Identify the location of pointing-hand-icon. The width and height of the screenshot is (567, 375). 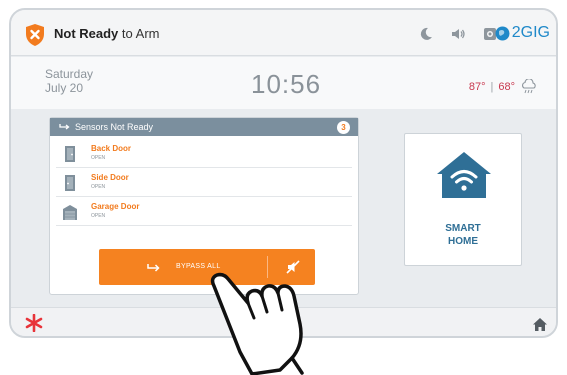
(257, 323).